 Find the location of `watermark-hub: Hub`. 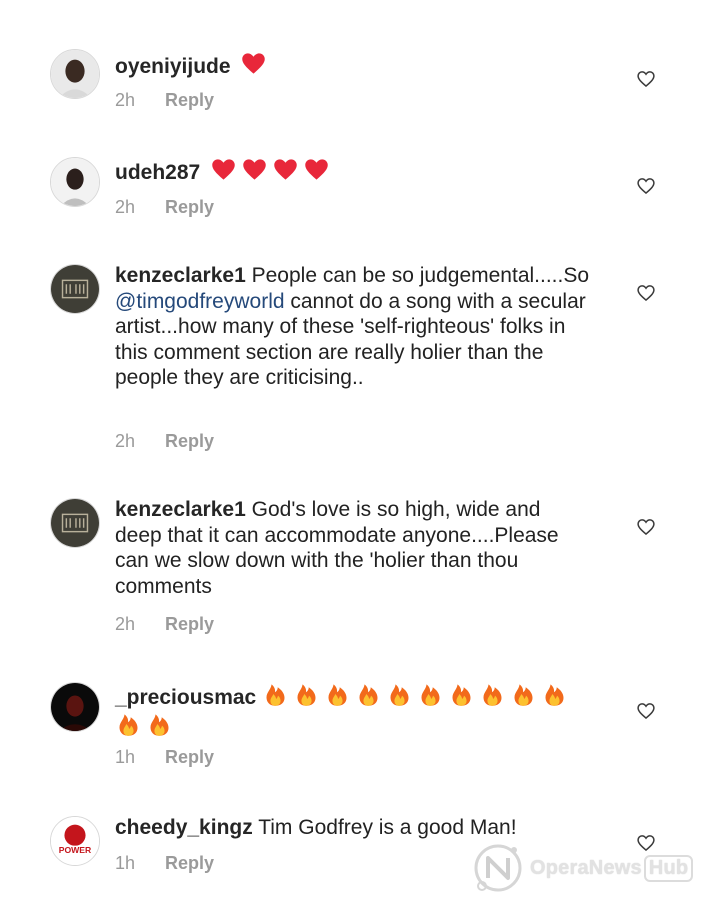

watermark-hub: Hub is located at coordinates (668, 868).